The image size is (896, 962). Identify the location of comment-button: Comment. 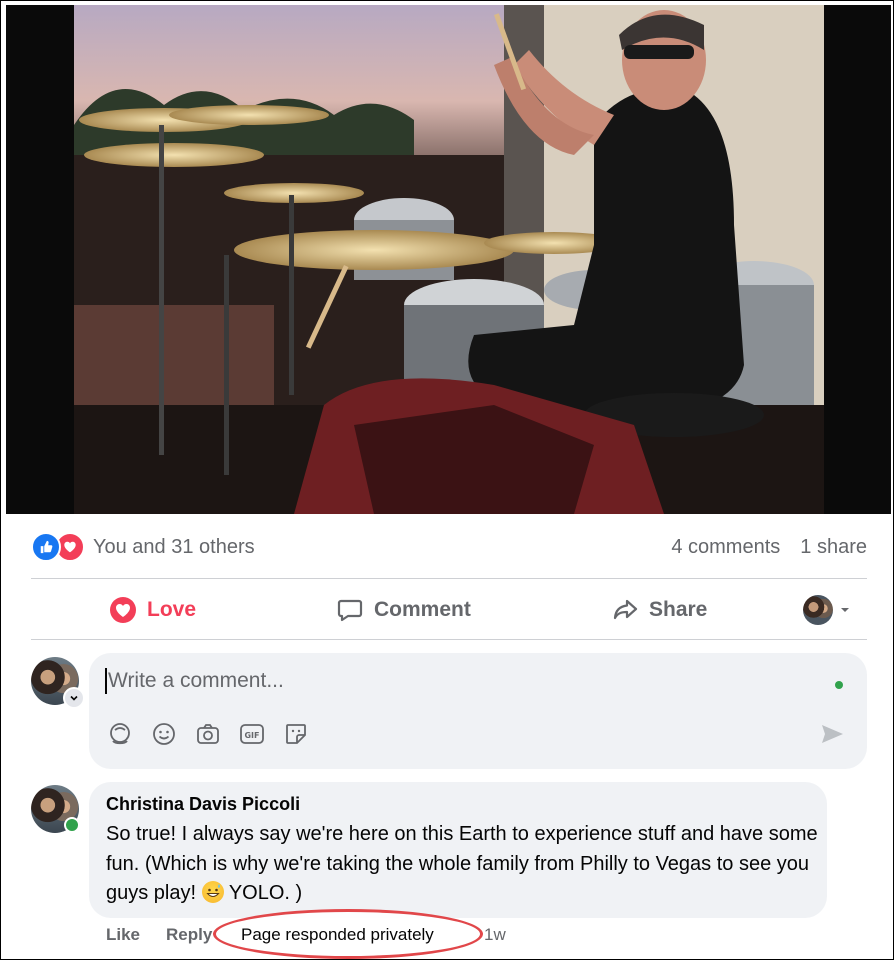
(403, 610).